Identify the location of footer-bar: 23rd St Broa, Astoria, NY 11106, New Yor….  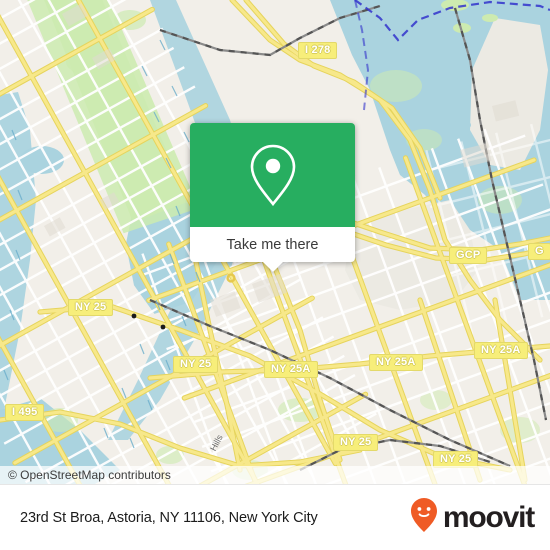
(275, 517).